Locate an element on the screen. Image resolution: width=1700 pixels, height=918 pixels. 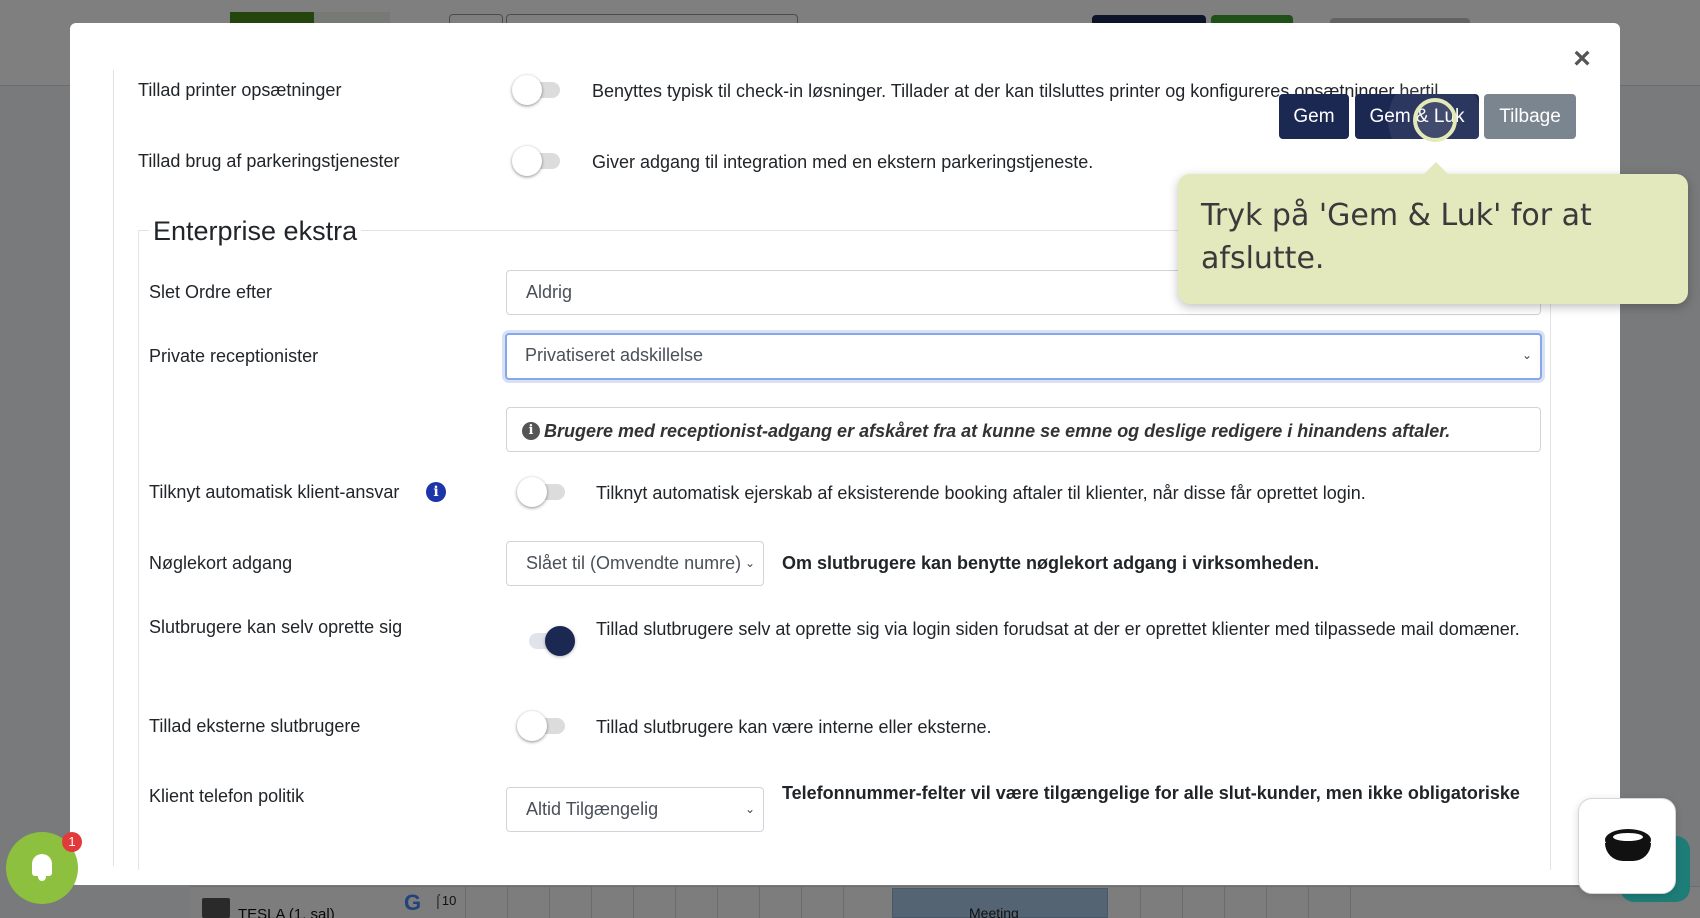
back-button: Tilbage is located at coordinates (1530, 116).